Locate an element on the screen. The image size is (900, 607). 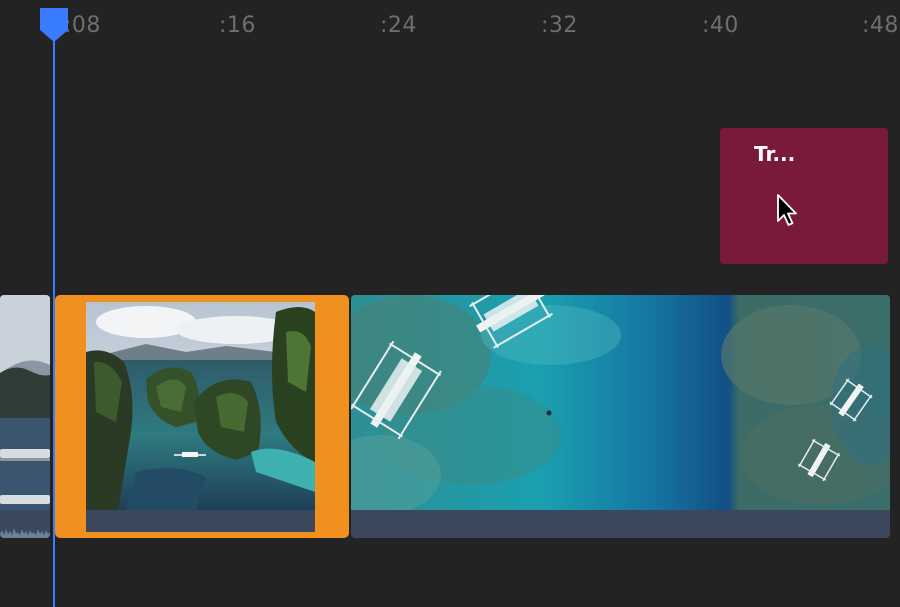
ruler-tick: :40 is located at coordinates (720, 25).